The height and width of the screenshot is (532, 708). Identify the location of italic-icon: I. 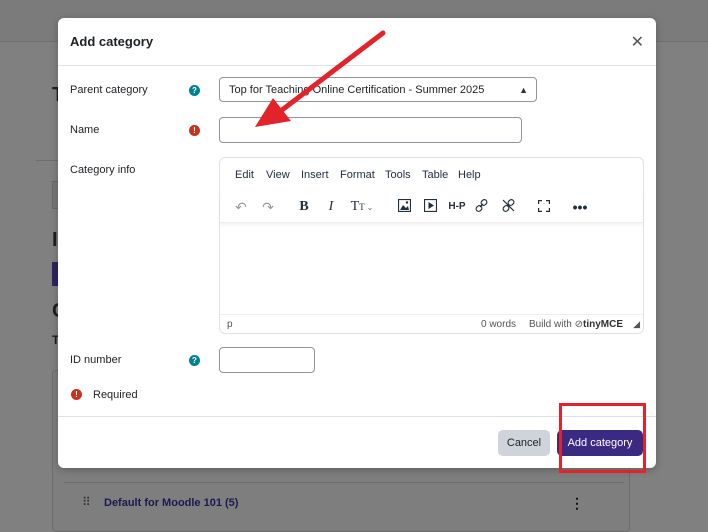
(331, 207).